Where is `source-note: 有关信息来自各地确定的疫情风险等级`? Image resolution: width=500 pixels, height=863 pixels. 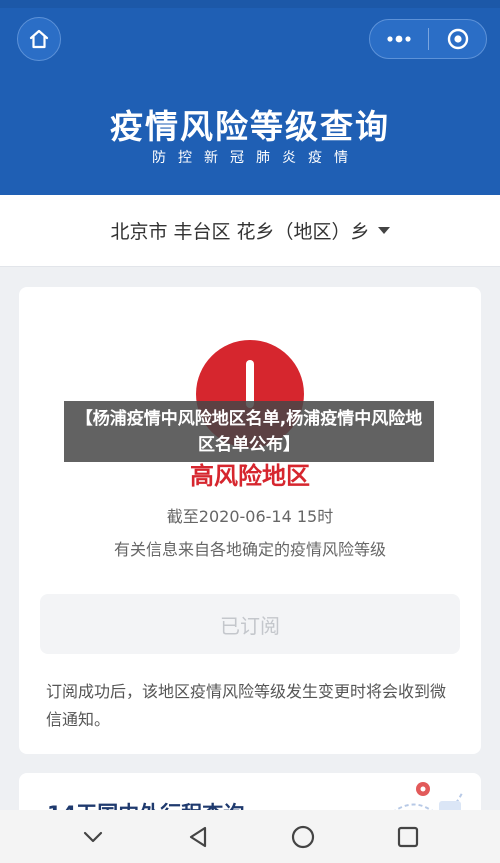 source-note: 有关信息来自各地确定的疫情风险等级 is located at coordinates (249, 549).